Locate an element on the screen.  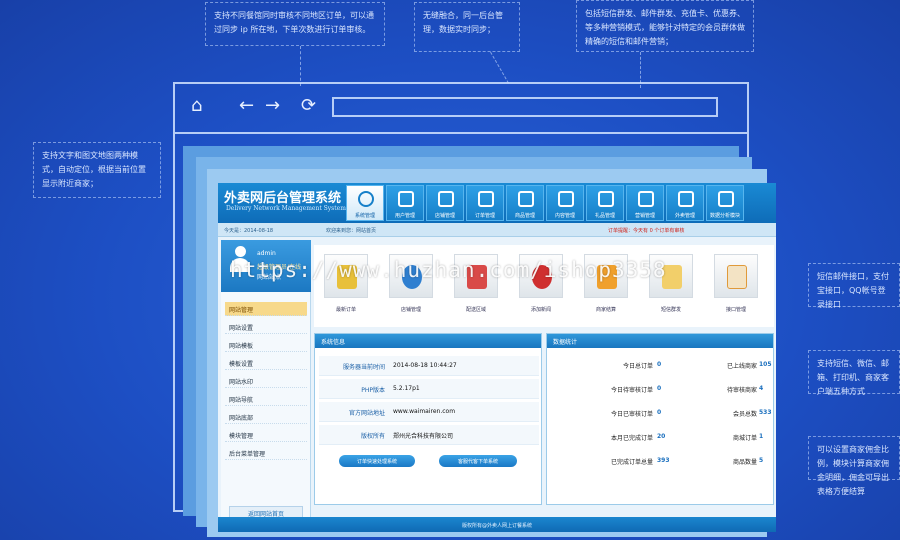
stat-label: 今日总订单 is located at coordinates (637, 366).